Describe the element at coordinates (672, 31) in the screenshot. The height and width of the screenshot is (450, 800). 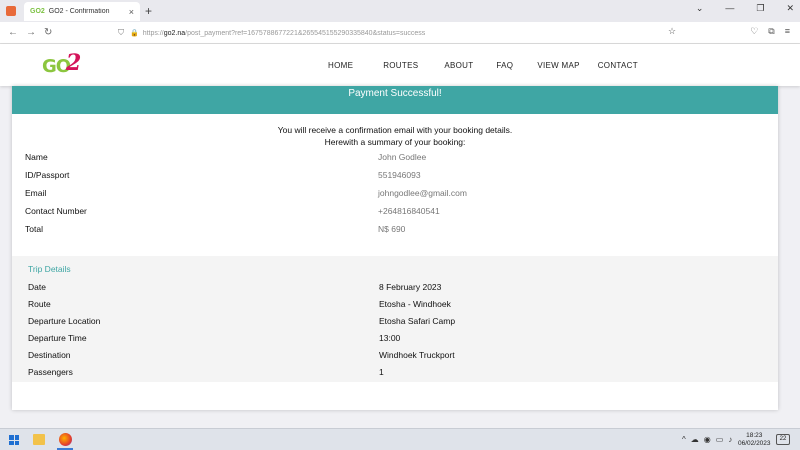
I see `star-icon: ☆` at that location.